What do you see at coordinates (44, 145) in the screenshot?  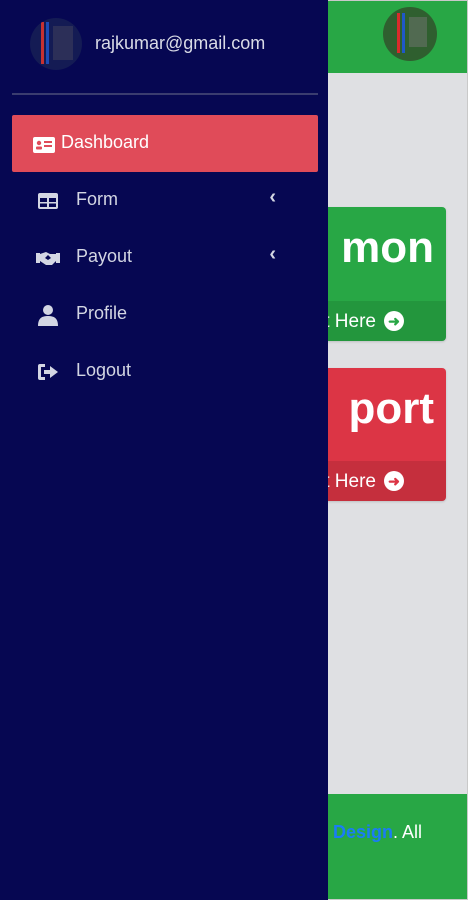 I see `id-card-icon` at bounding box center [44, 145].